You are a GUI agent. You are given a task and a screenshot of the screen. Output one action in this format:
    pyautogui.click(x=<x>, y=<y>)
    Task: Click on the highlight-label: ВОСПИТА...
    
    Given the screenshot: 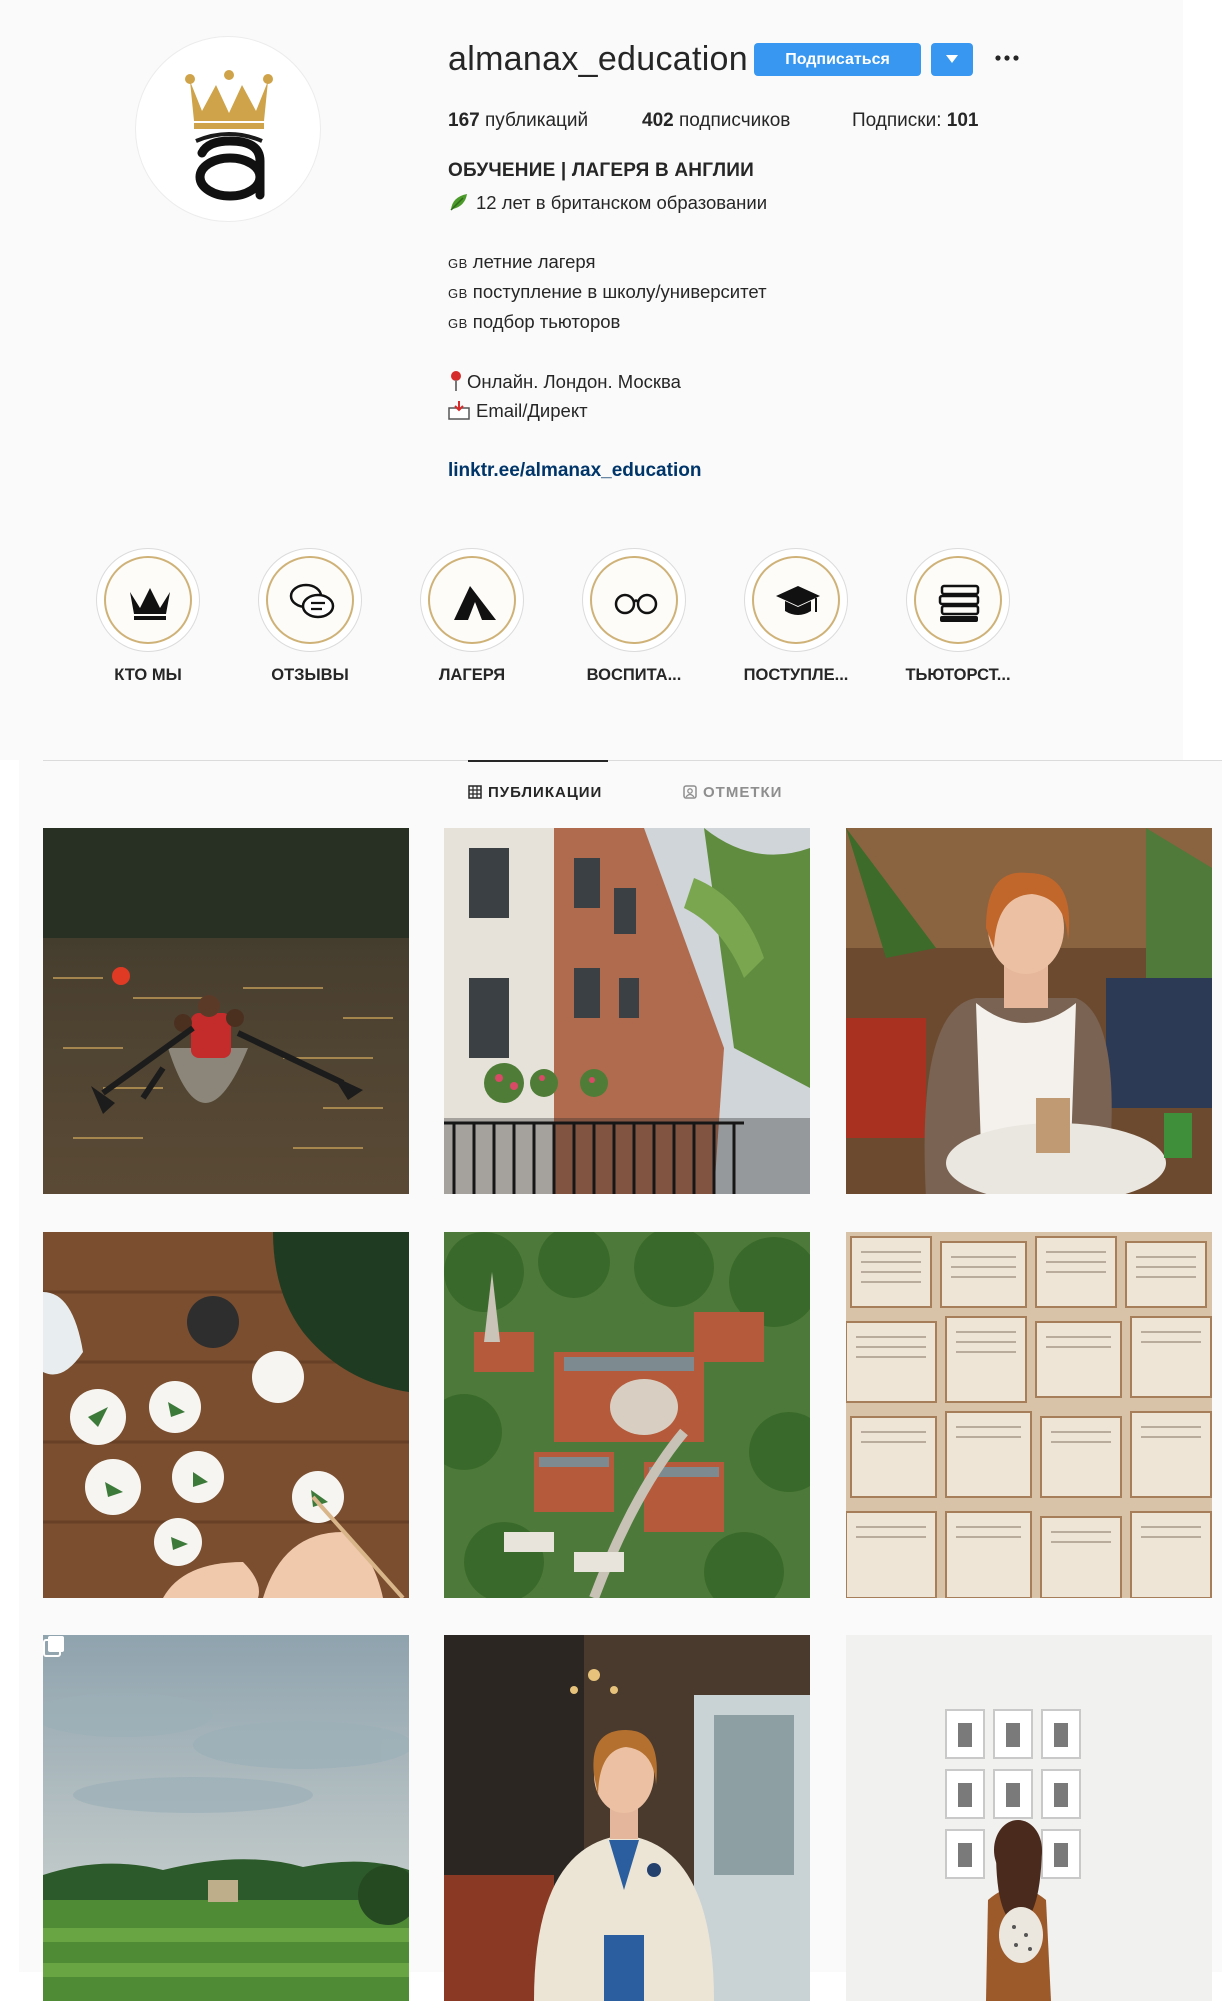 What is the action you would take?
    pyautogui.click(x=634, y=675)
    